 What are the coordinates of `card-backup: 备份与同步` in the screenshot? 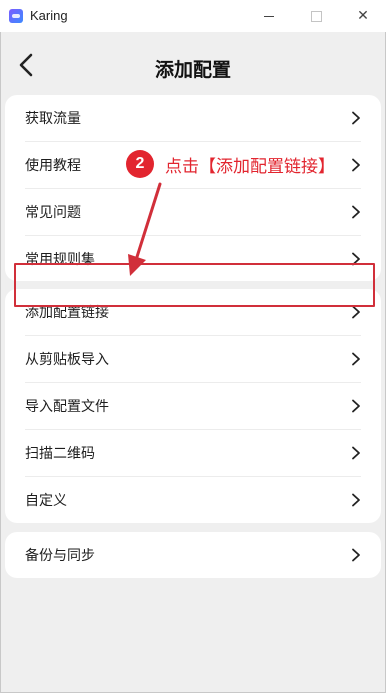 It's located at (193, 555).